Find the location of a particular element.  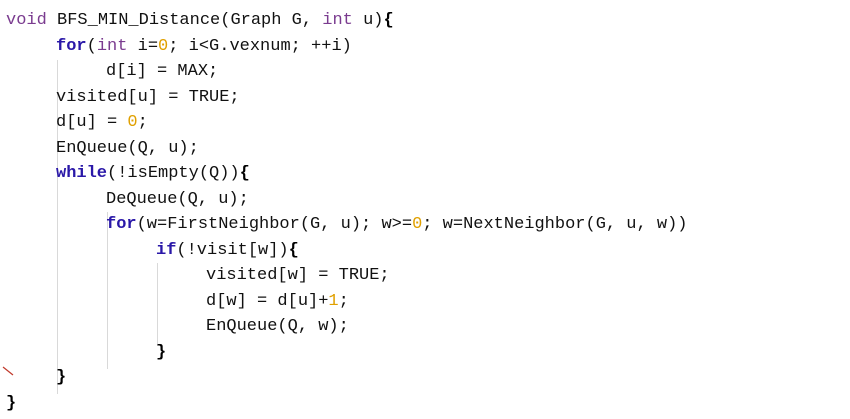

code-token: visited[u] = TRUE; is located at coordinates (148, 97).